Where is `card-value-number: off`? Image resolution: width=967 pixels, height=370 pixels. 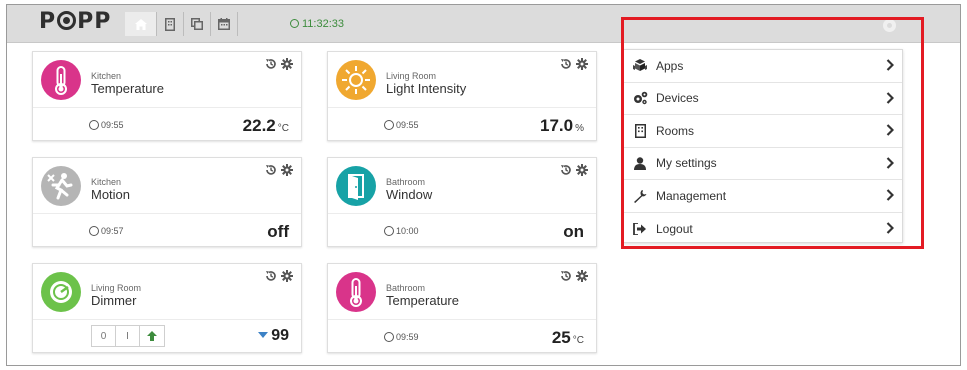
card-value-number: off is located at coordinates (278, 231).